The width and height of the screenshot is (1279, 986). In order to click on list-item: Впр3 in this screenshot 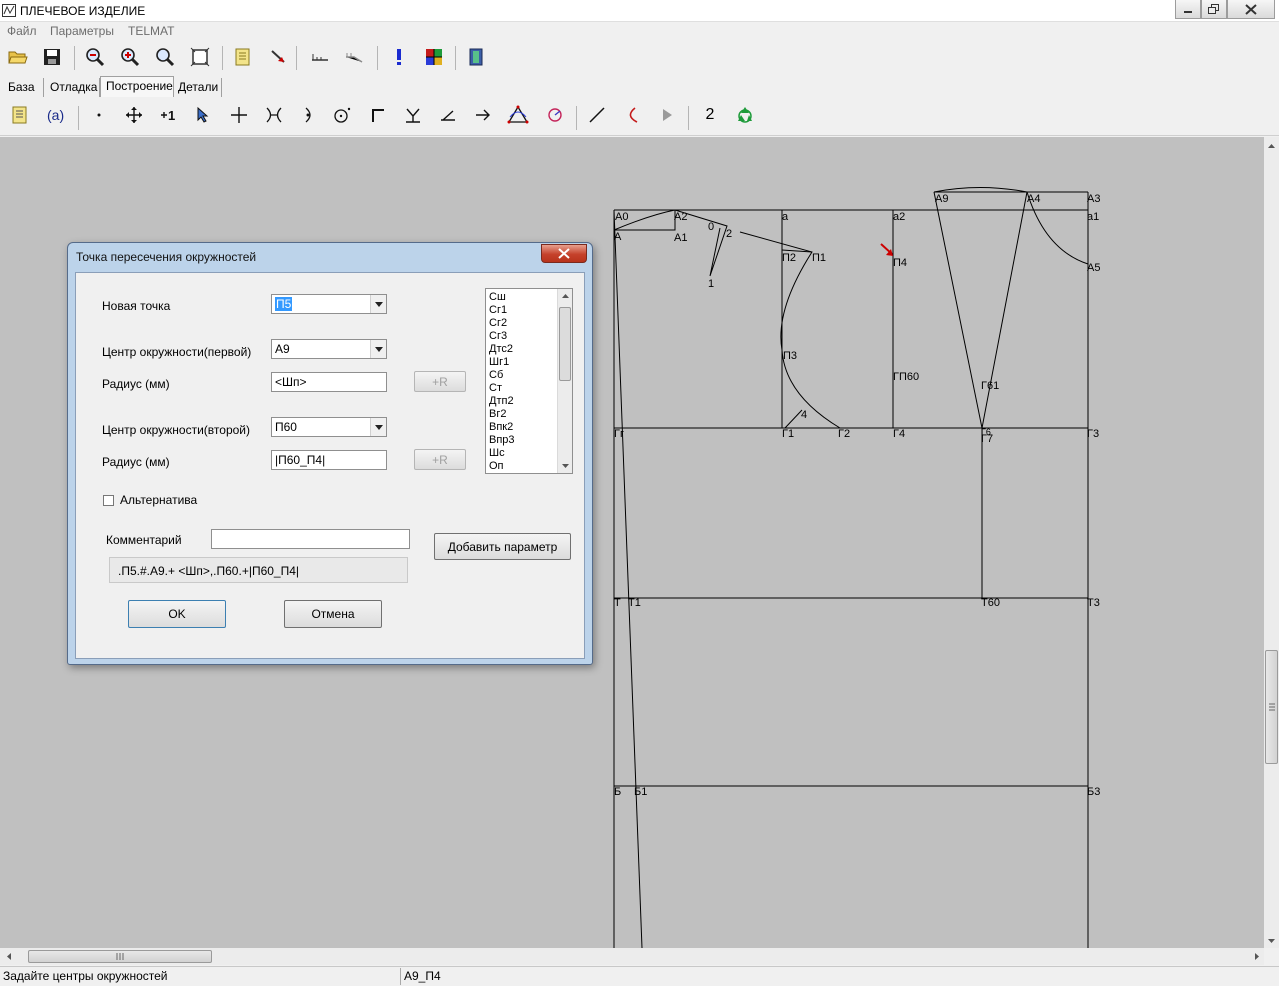, I will do `click(502, 440)`.